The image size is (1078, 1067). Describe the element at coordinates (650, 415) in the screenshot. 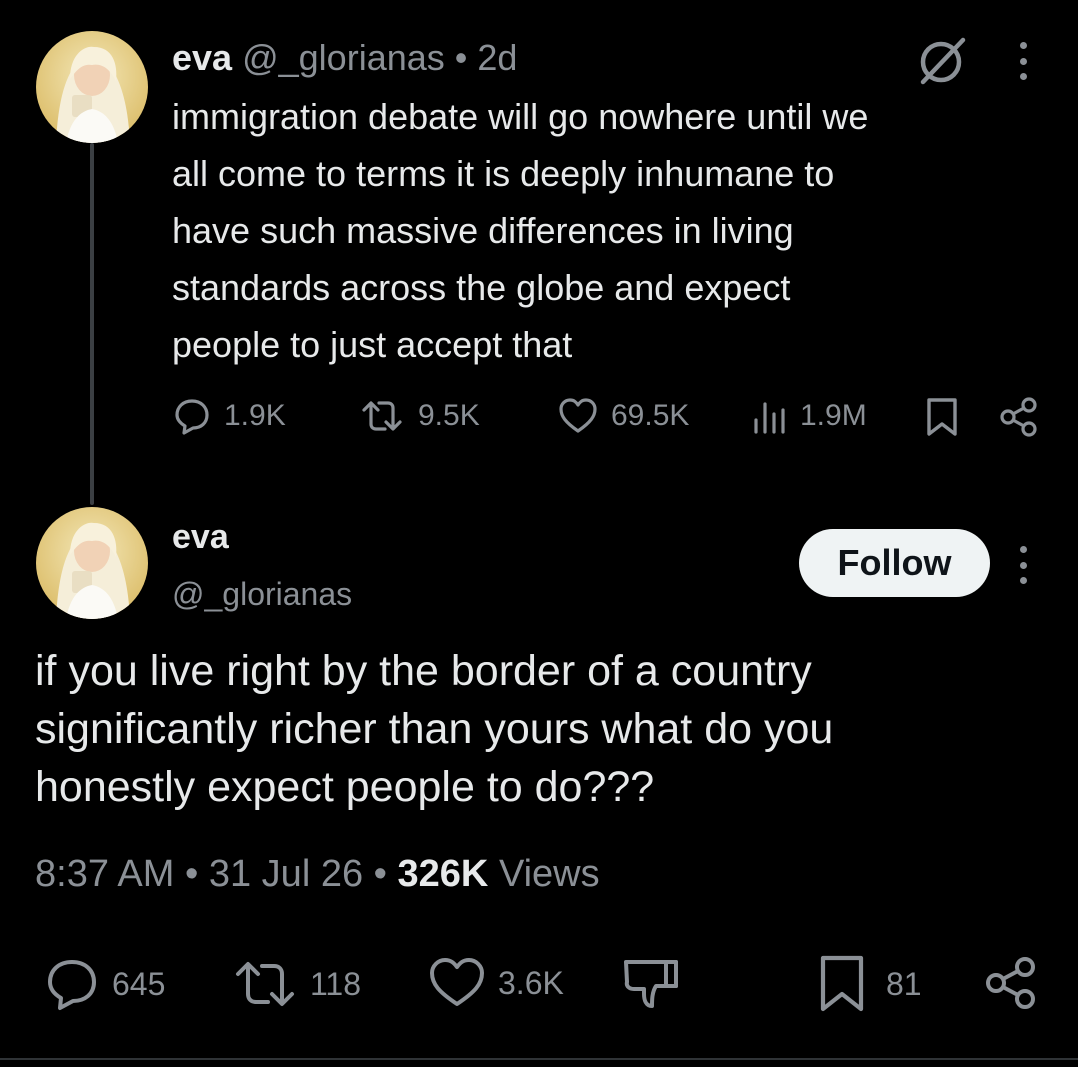

I see `parent-like-count: 69.5K` at that location.